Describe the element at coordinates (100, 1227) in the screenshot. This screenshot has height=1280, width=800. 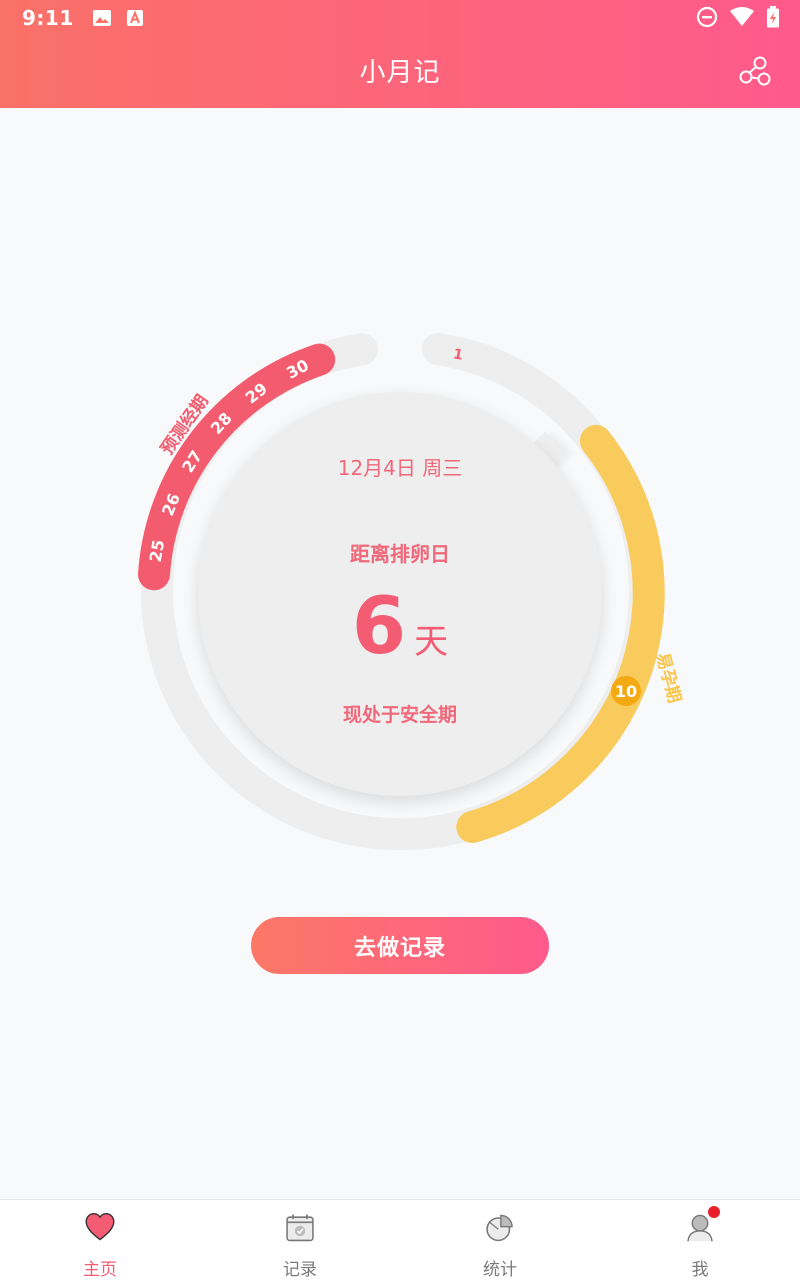
I see `heart-icon` at that location.